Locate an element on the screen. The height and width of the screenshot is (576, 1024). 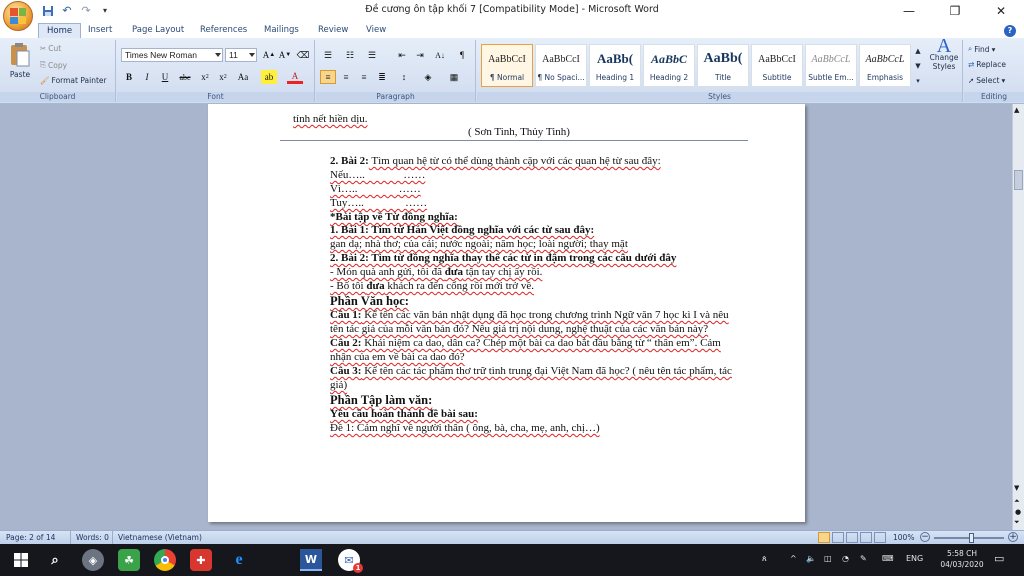
zoom-in-icon: + is located at coordinates (1013, 537).